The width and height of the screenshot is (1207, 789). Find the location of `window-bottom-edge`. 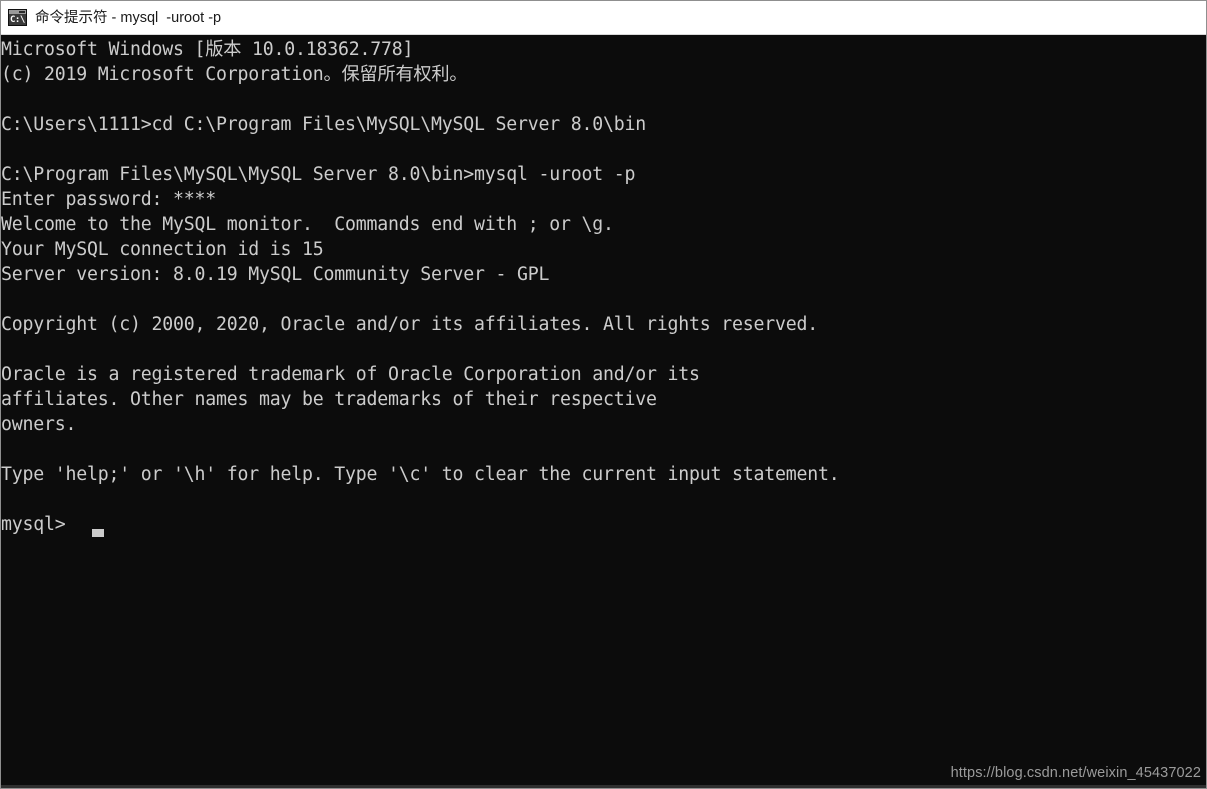

window-bottom-edge is located at coordinates (603, 786).